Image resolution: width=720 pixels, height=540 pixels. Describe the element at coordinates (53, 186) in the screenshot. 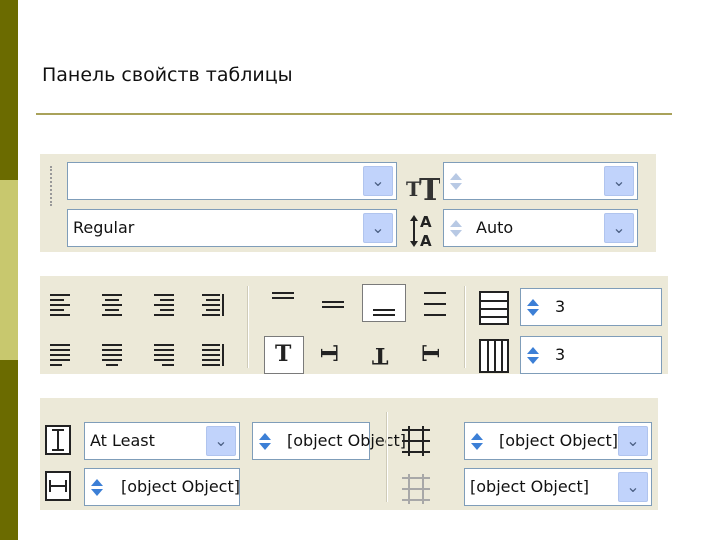

I see `gripper-handle` at that location.